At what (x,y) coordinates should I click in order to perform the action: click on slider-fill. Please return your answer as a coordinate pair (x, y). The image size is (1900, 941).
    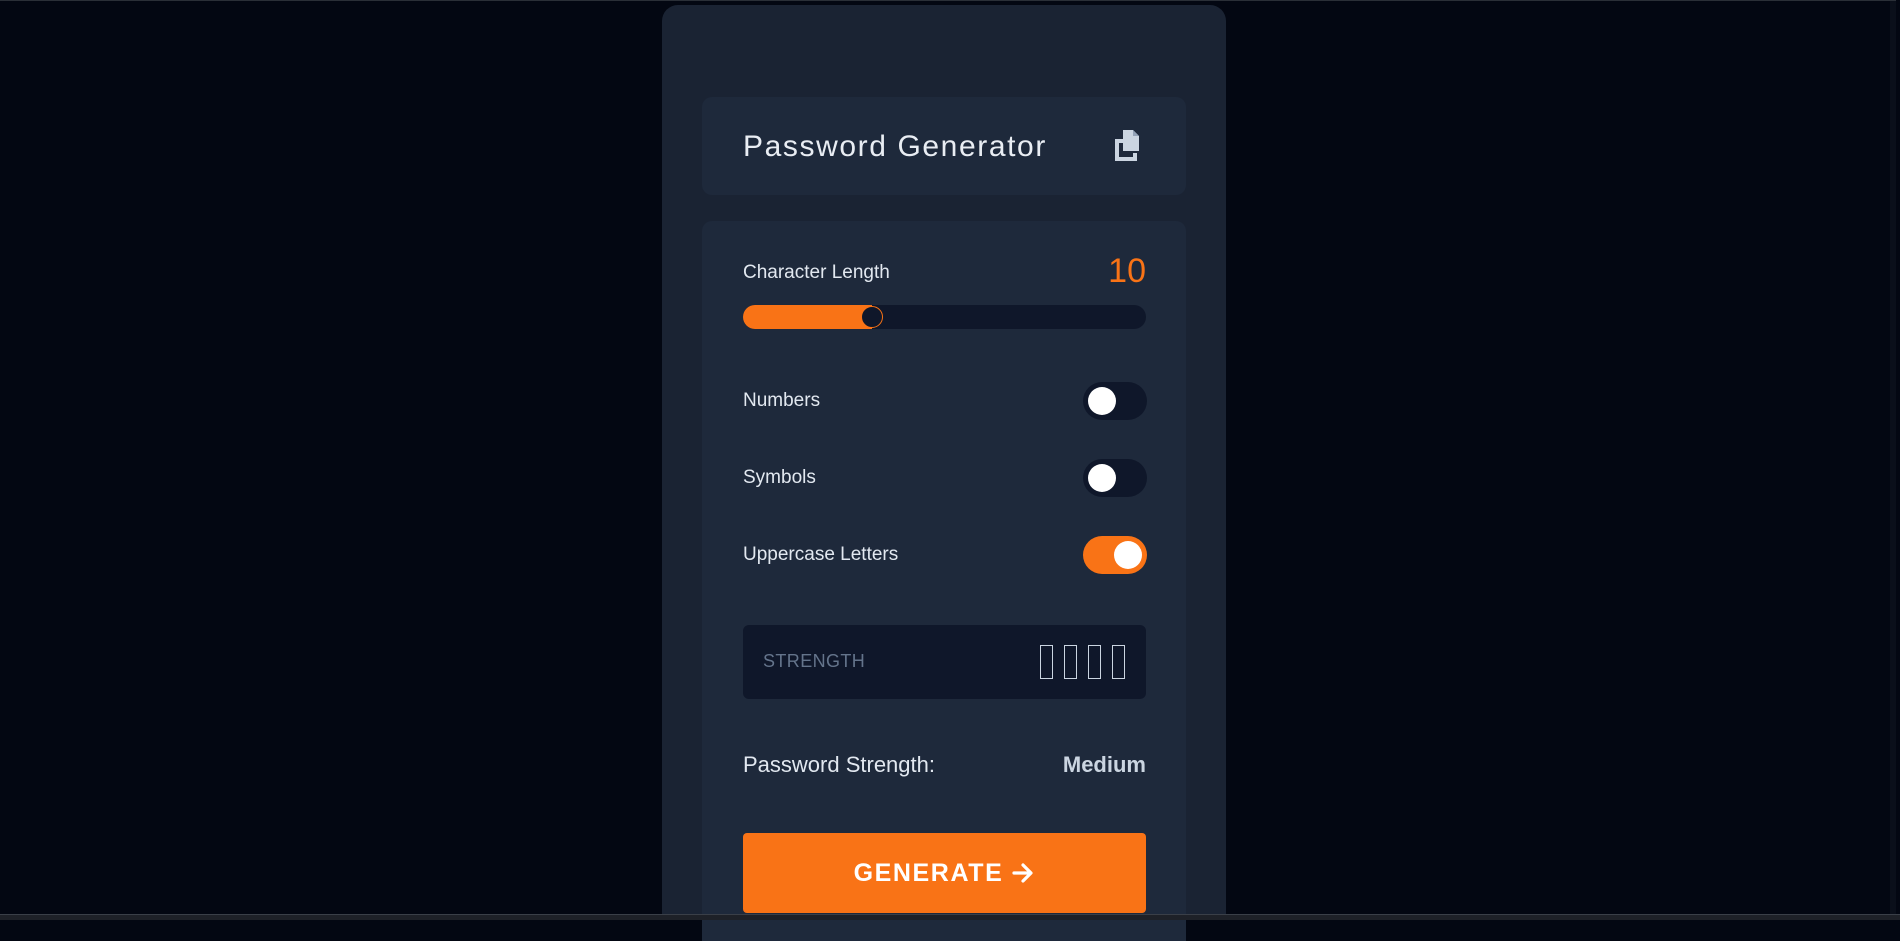
    Looking at the image, I should click on (807, 317).